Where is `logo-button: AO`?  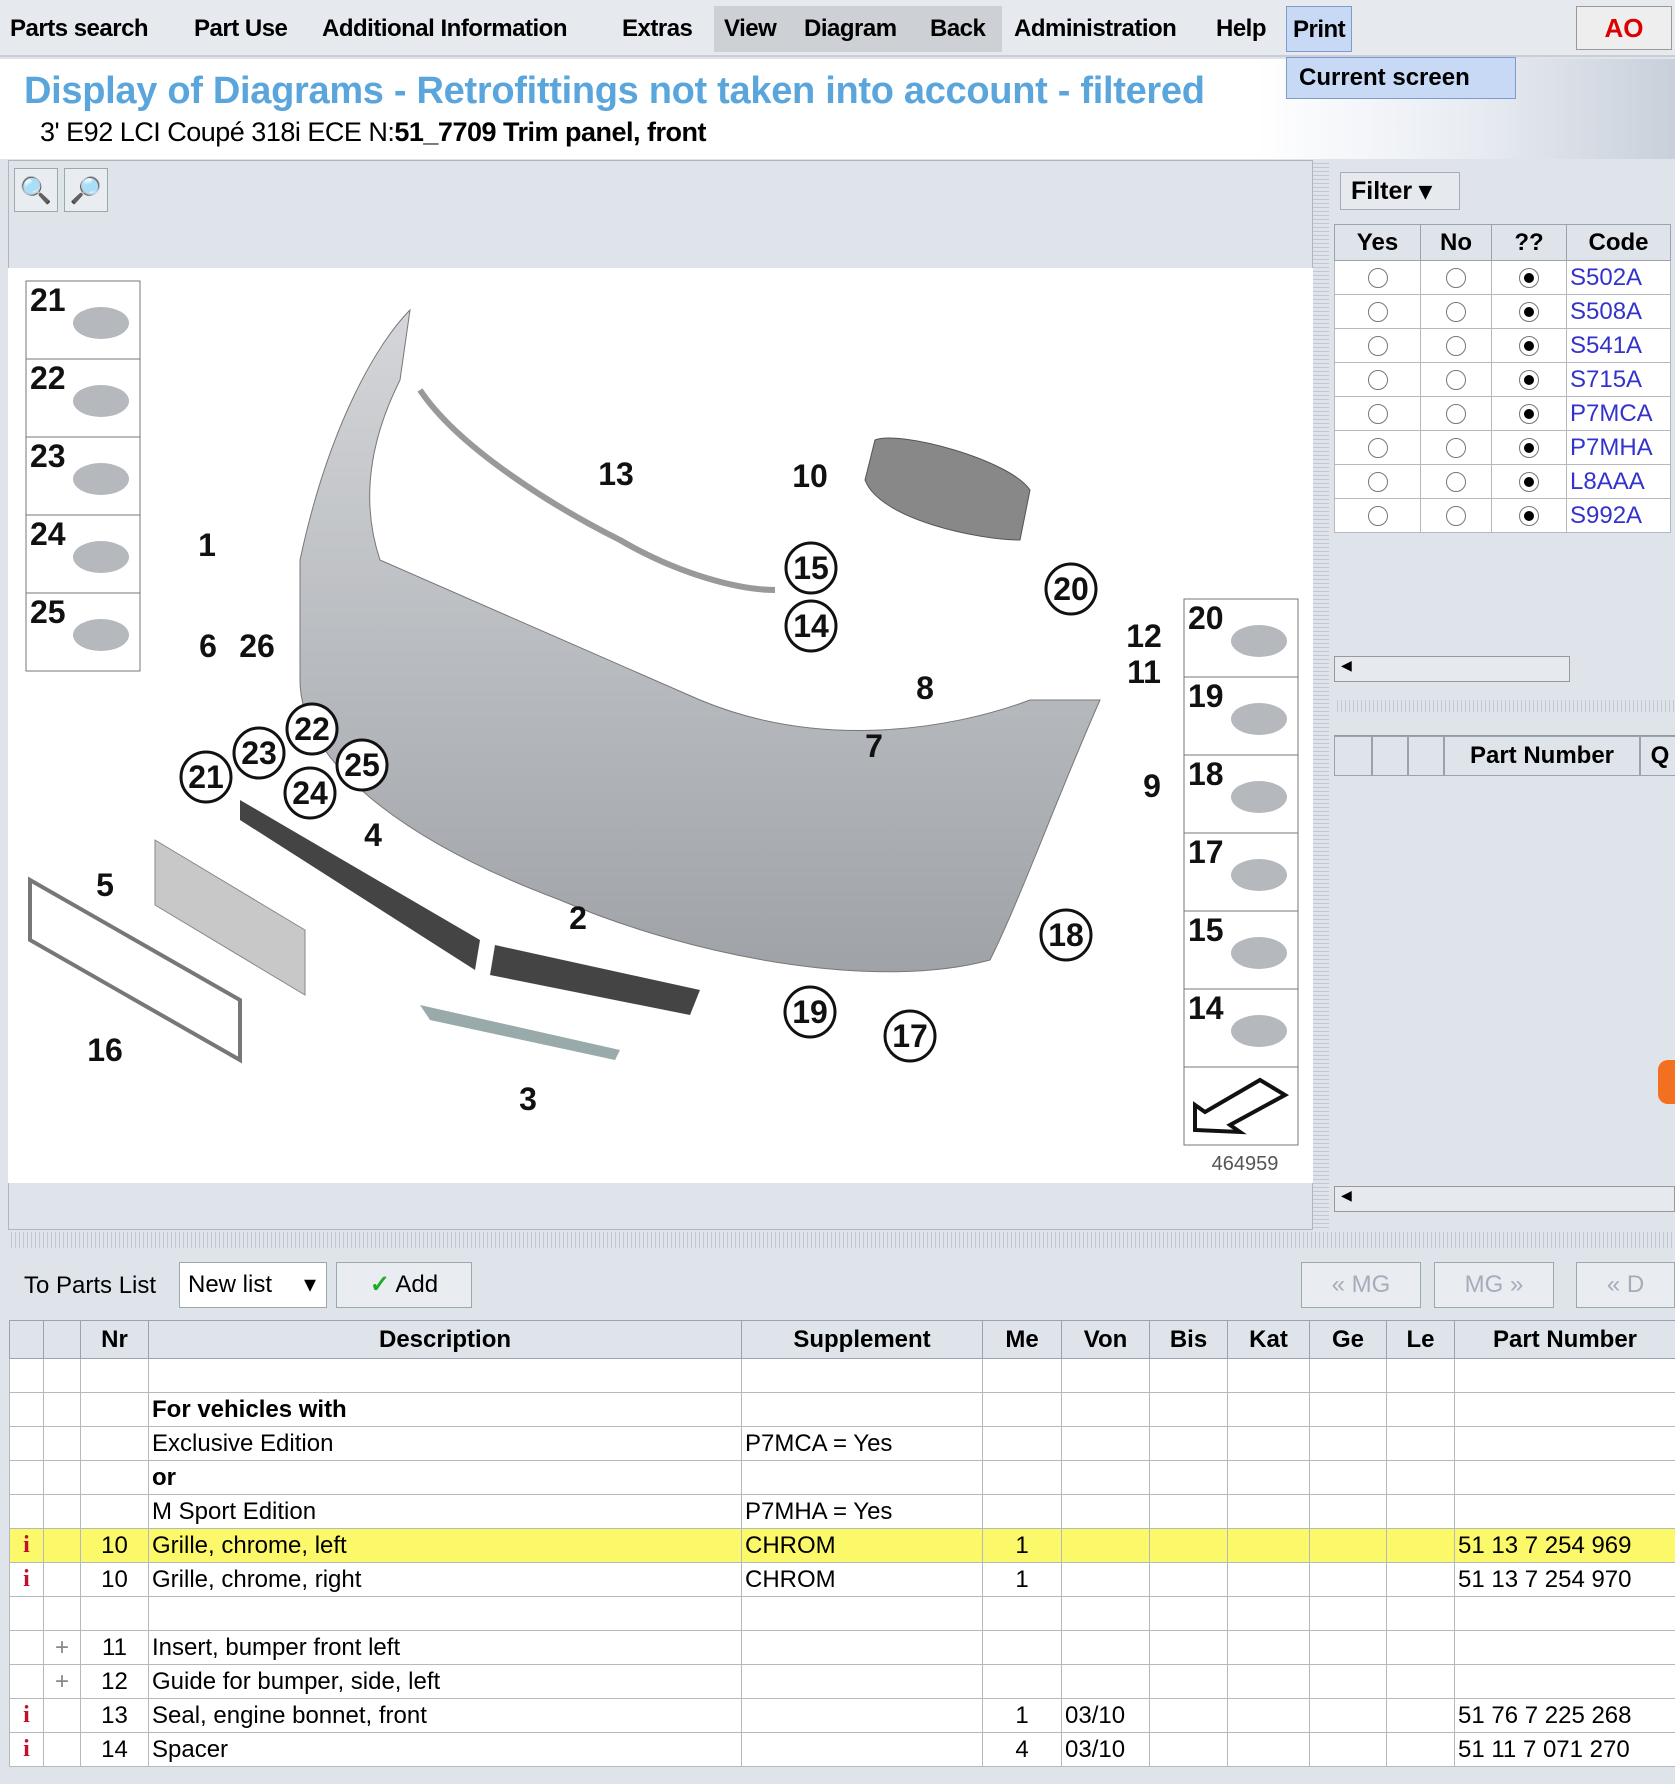 logo-button: AO is located at coordinates (1624, 28).